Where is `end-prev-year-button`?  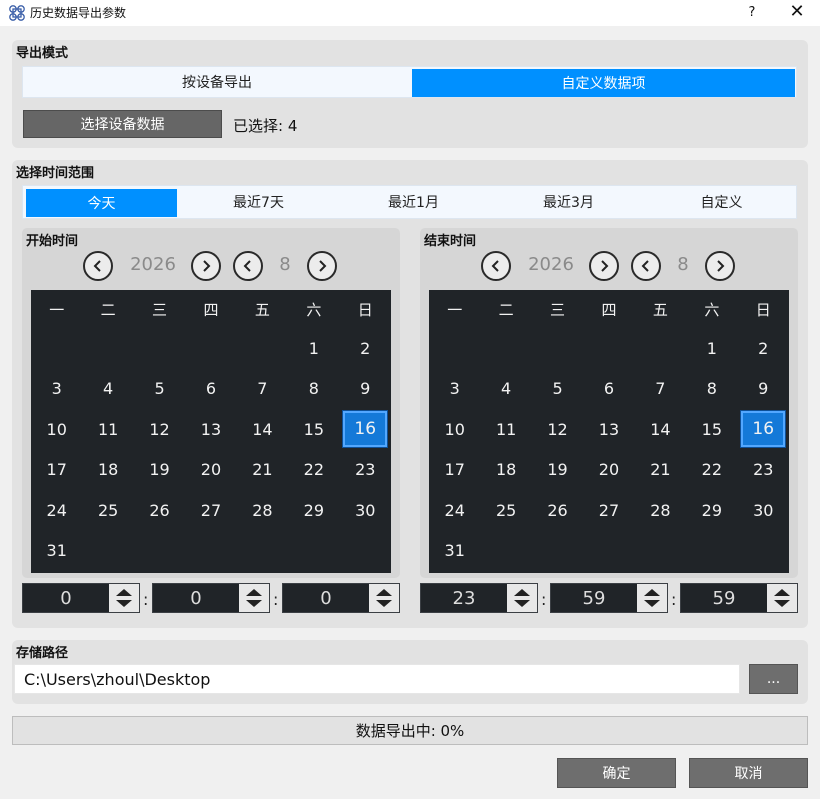 end-prev-year-button is located at coordinates (496, 266).